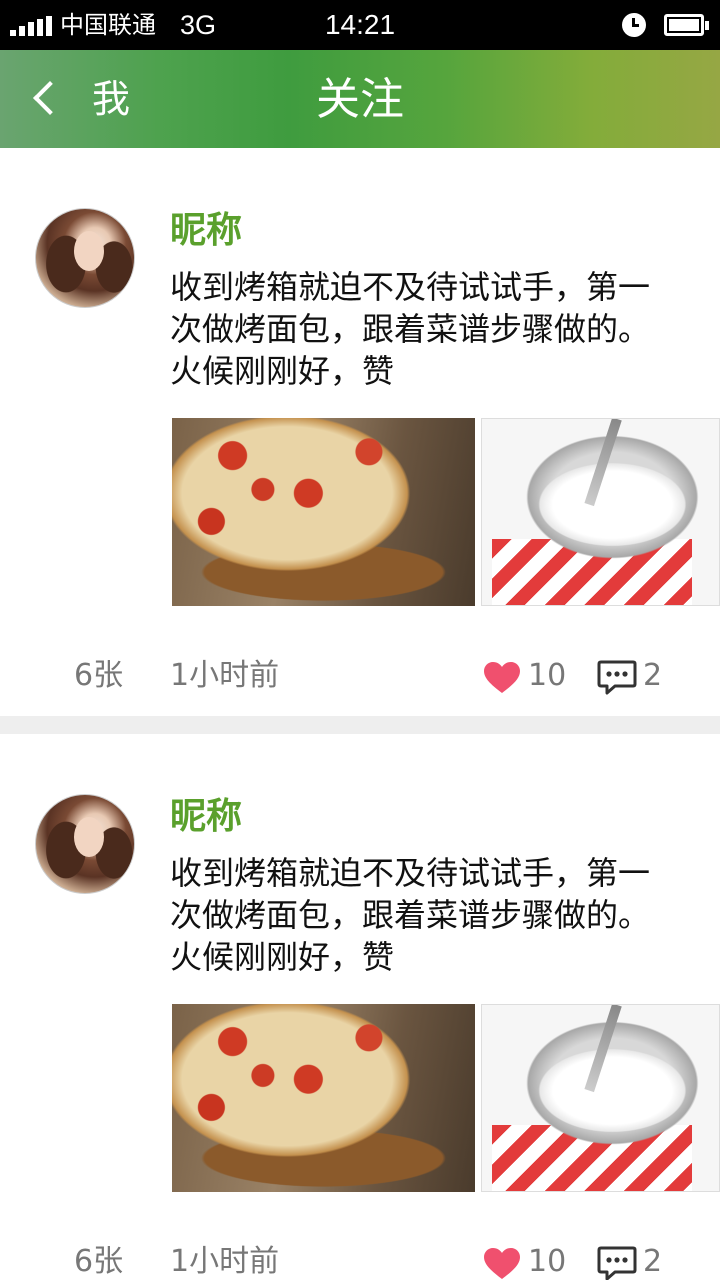 Image resolution: width=720 pixels, height=1280 pixels. Describe the element at coordinates (686, 25) in the screenshot. I see `battery-icon` at that location.